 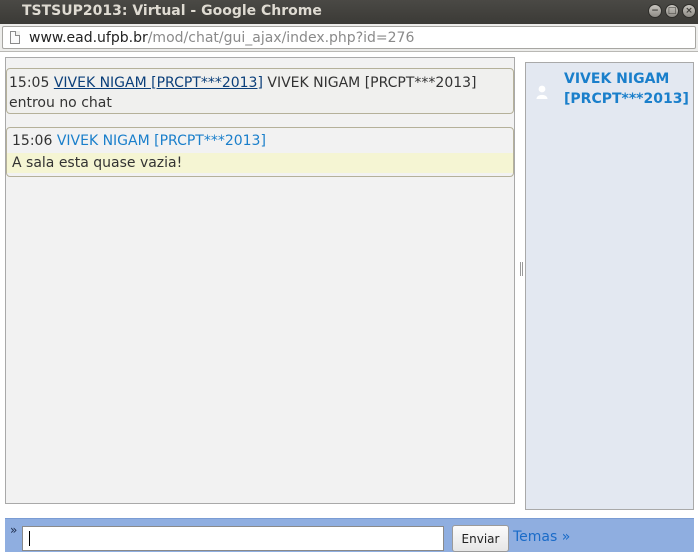 I want to click on minimize-button: −, so click(x=655, y=11).